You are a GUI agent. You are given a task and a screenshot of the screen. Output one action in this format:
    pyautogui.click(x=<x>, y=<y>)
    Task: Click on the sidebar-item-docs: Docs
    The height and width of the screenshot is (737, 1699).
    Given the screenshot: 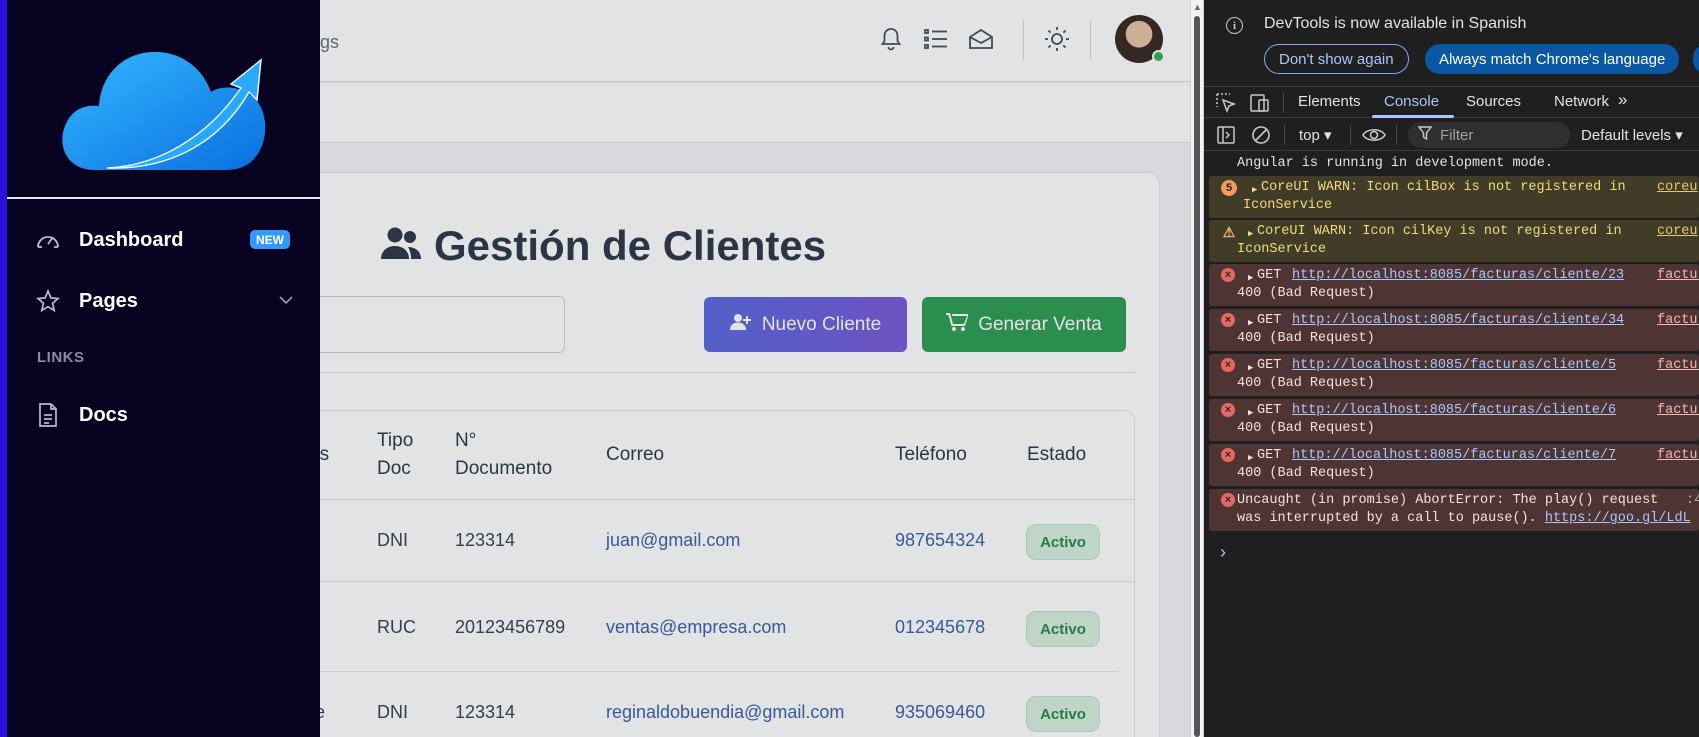 What is the action you would take?
    pyautogui.click(x=81, y=415)
    